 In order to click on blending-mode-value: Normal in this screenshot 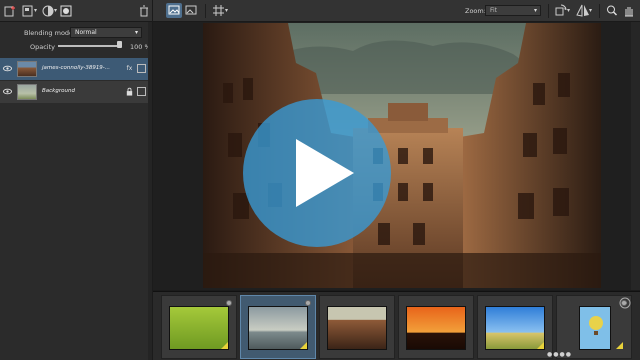, I will do `click(86, 32)`.